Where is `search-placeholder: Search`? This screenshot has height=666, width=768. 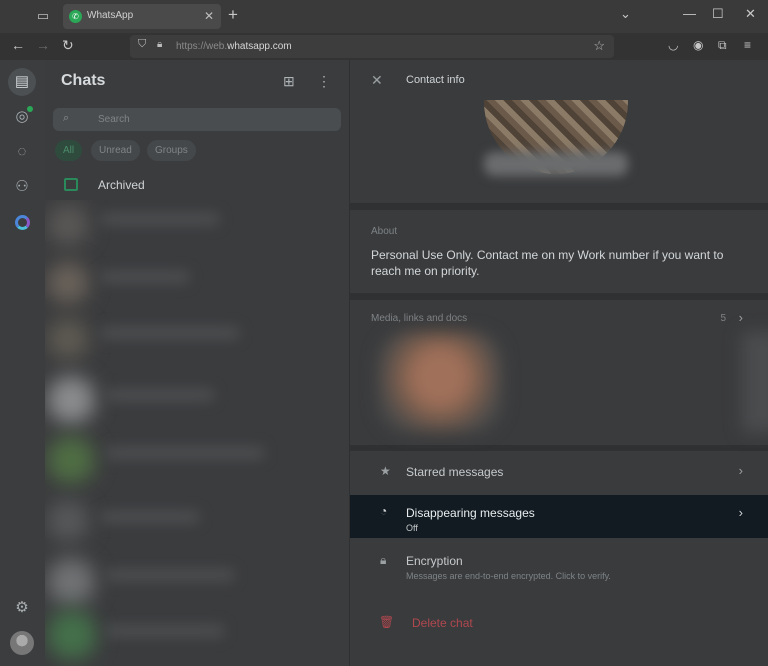 search-placeholder: Search is located at coordinates (114, 119).